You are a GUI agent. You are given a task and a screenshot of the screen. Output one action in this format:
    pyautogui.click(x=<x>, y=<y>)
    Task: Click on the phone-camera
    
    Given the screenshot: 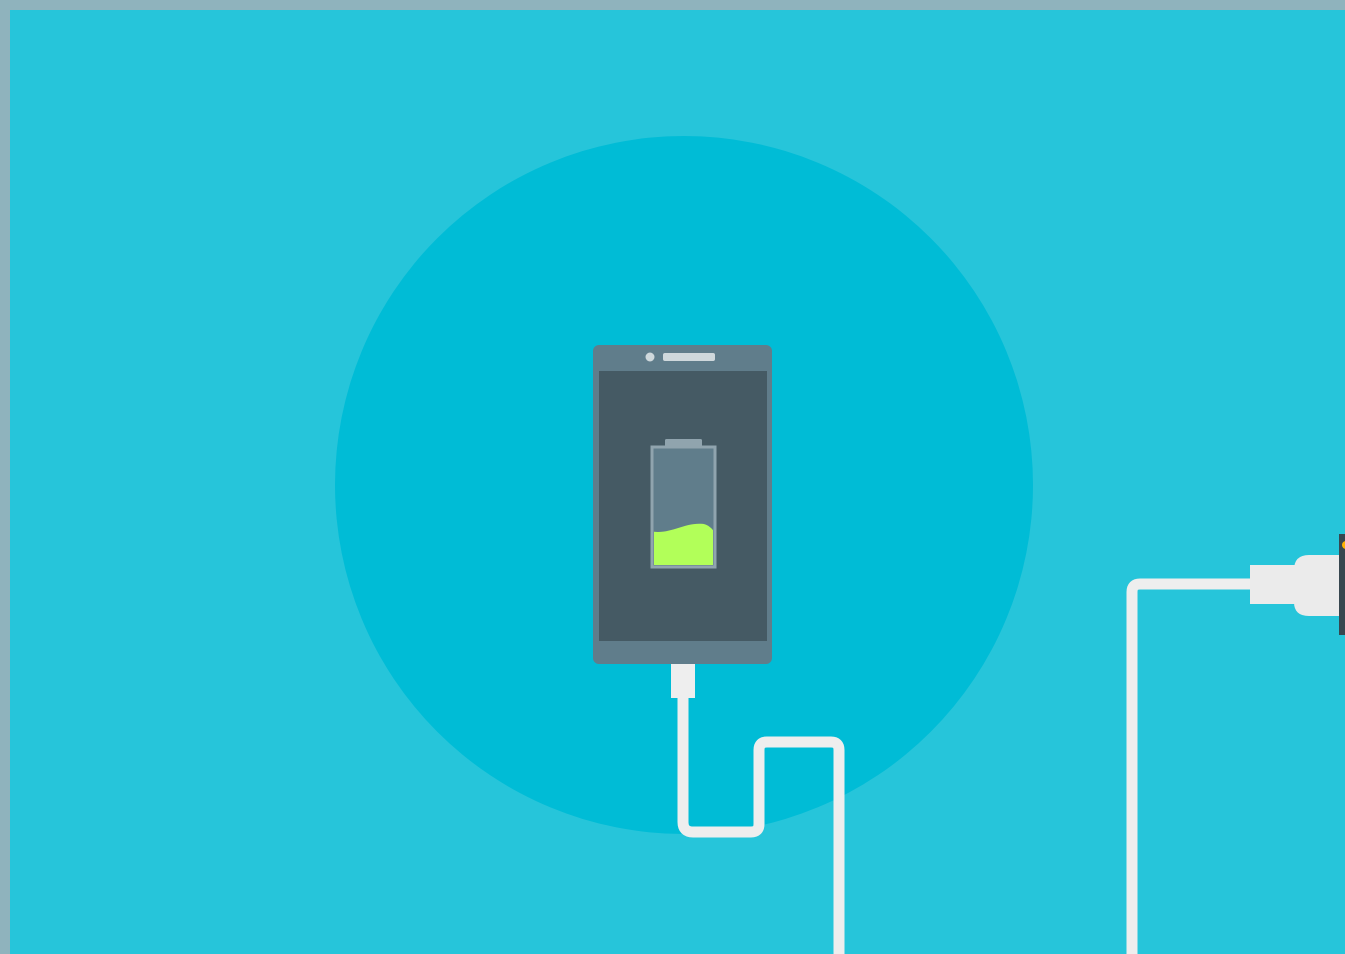 What is the action you would take?
    pyautogui.click(x=650, y=357)
    